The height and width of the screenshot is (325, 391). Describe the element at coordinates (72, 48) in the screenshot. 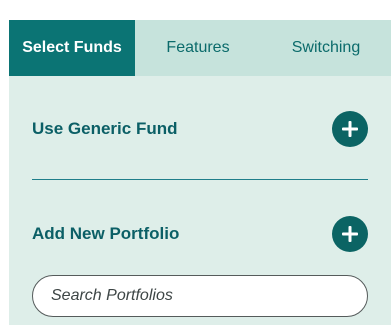

I see `tab-select-funds: Select Funds` at that location.